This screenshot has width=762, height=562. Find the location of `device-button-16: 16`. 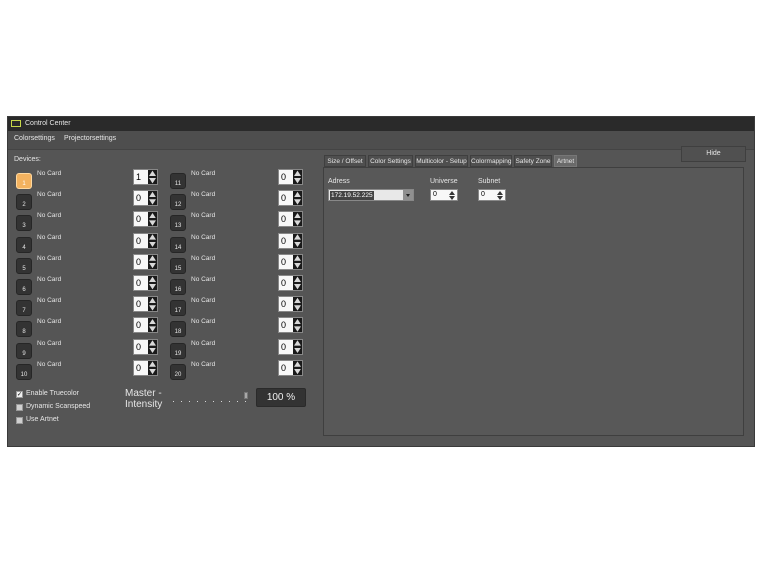

device-button-16: 16 is located at coordinates (178, 287).